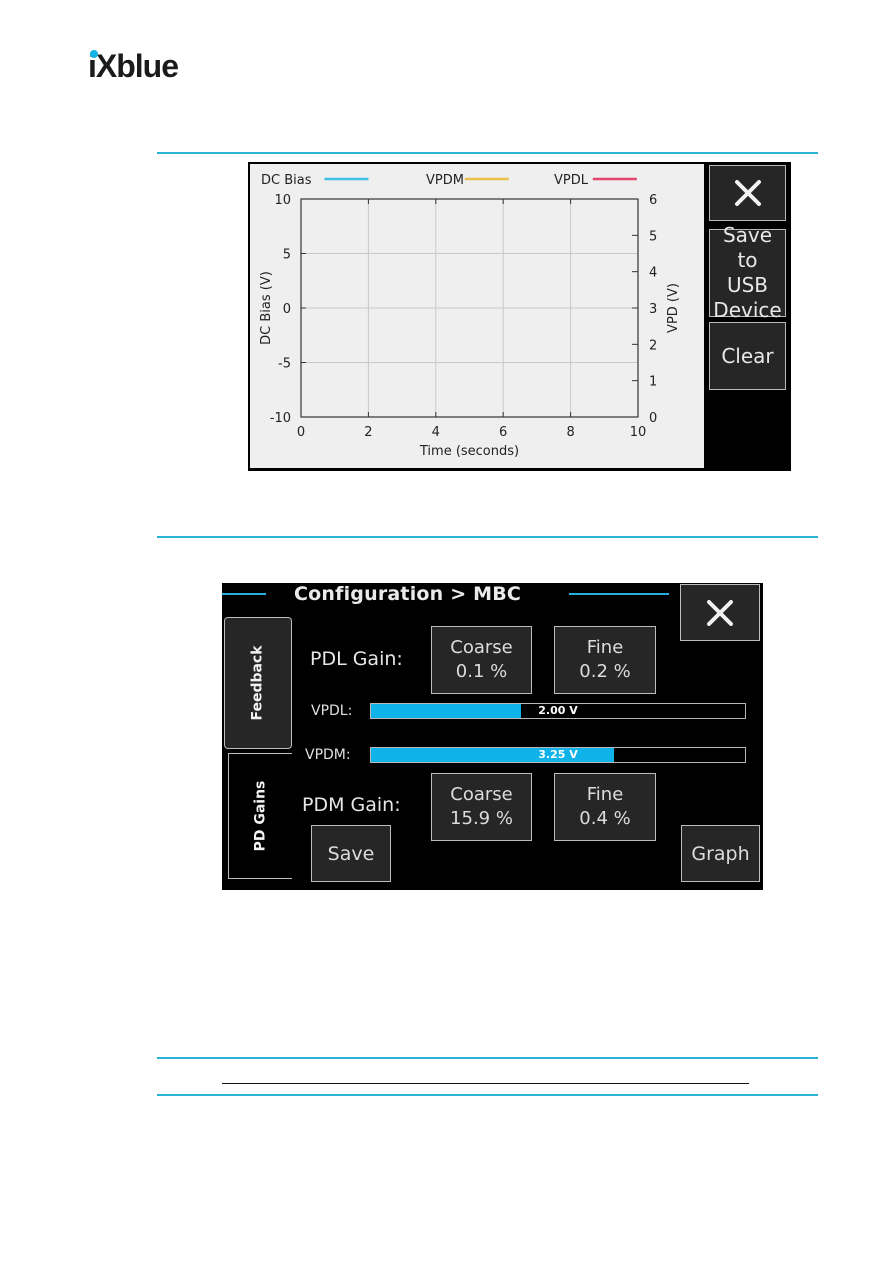 The height and width of the screenshot is (1263, 893). Describe the element at coordinates (653, 418) in the screenshot. I see `y2-tick-label: 0` at that location.